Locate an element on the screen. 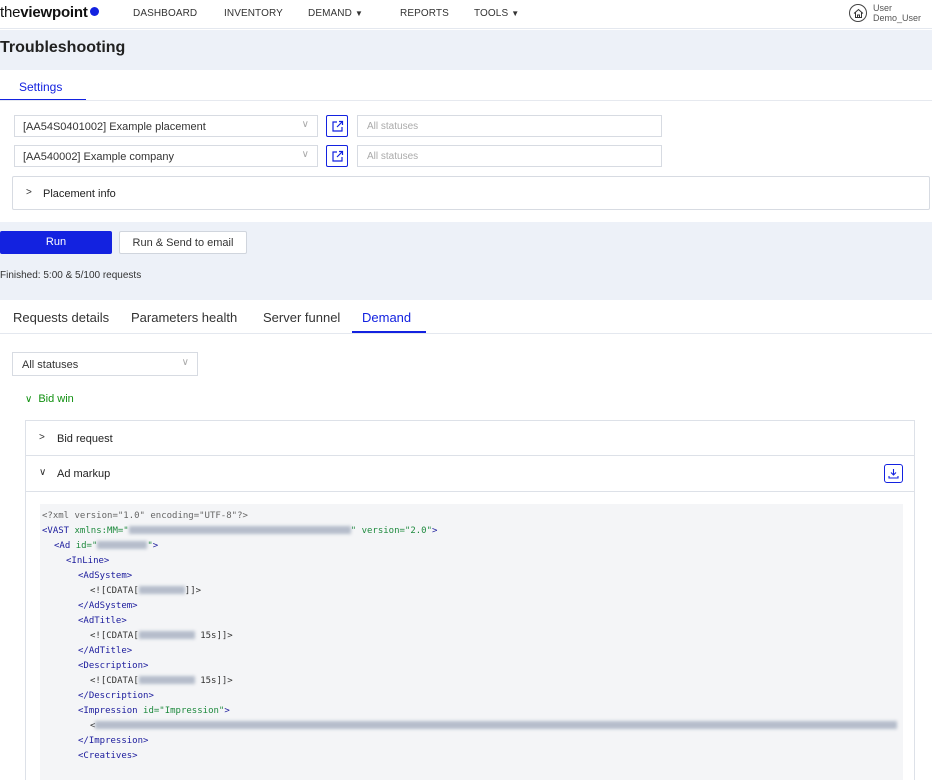 This screenshot has width=932, height=780. code-line: <![CDATA[ ]]> is located at coordinates (145, 591).